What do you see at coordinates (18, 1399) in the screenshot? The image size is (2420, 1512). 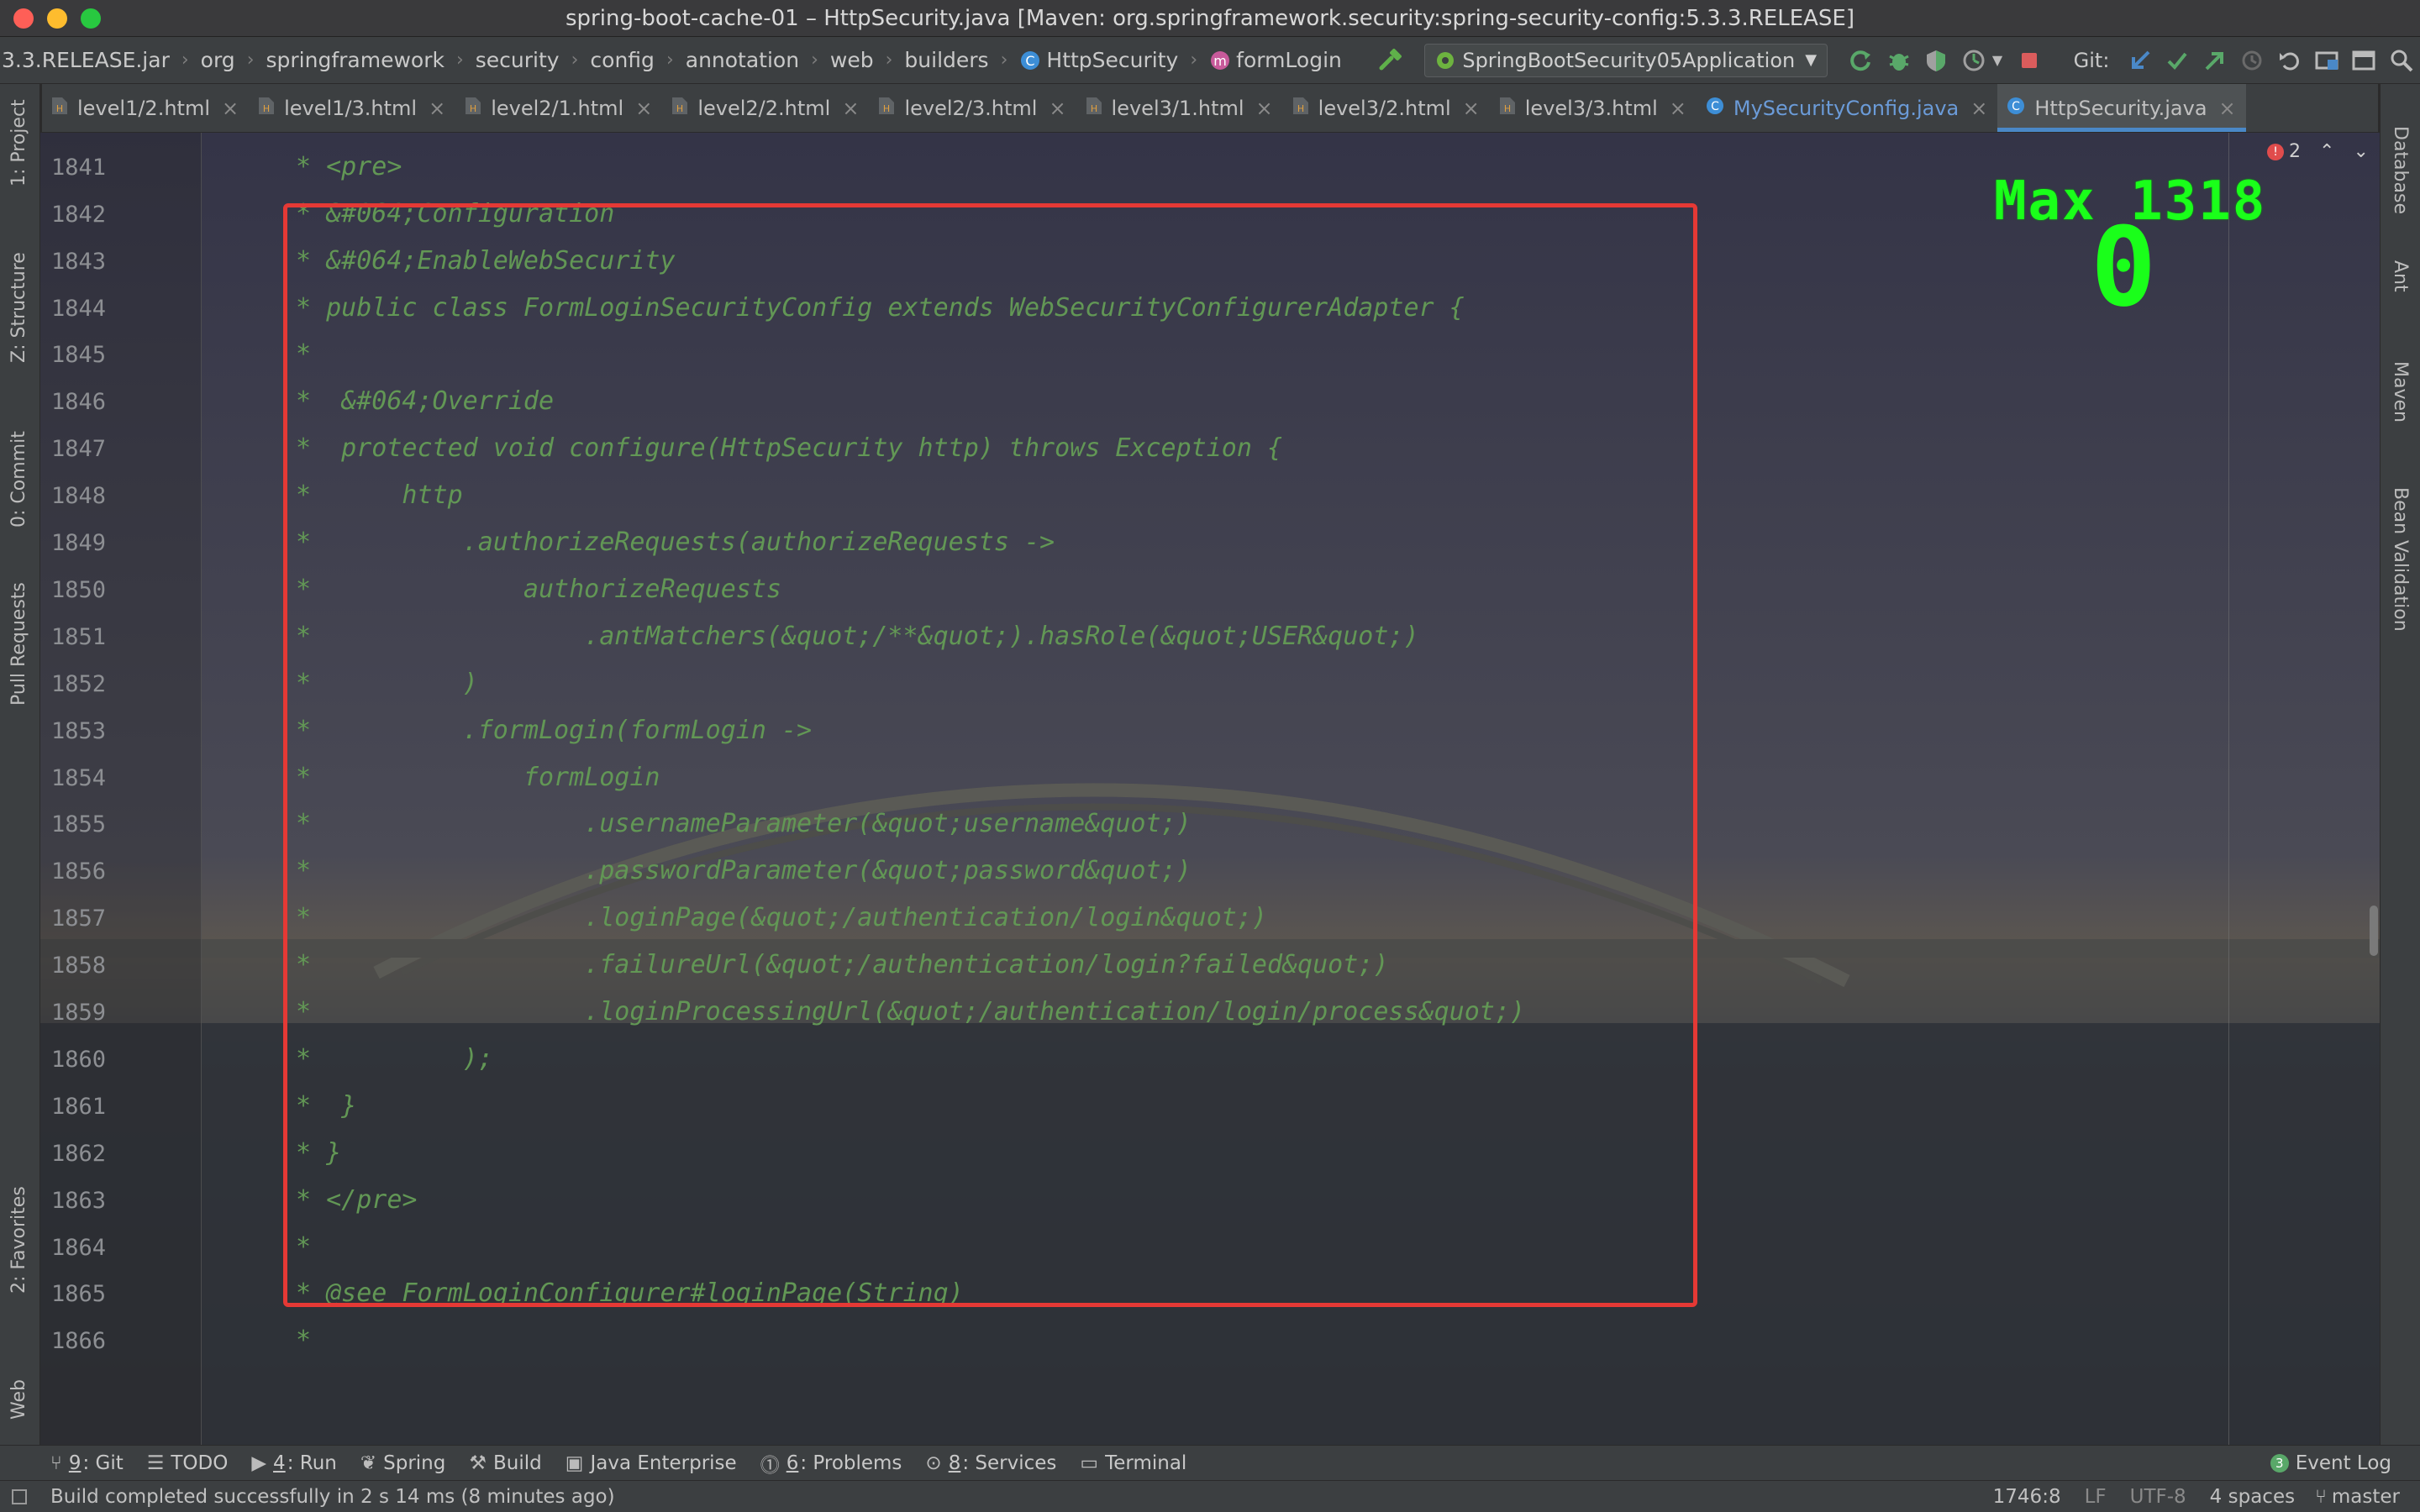 I see `tool-web: Web` at bounding box center [18, 1399].